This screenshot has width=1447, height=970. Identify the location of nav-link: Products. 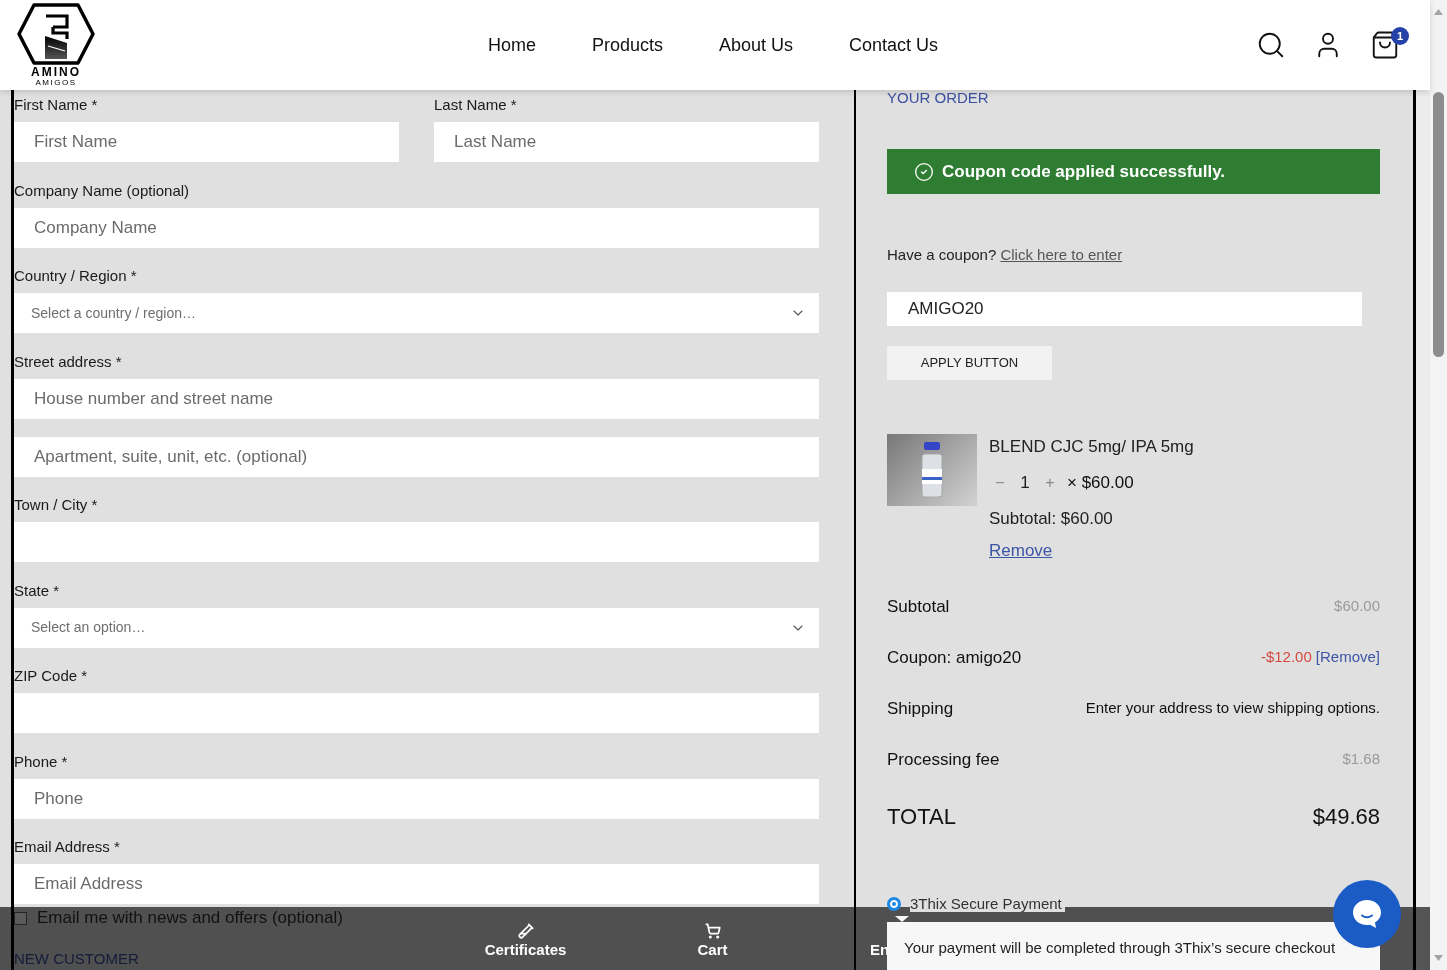
(627, 45).